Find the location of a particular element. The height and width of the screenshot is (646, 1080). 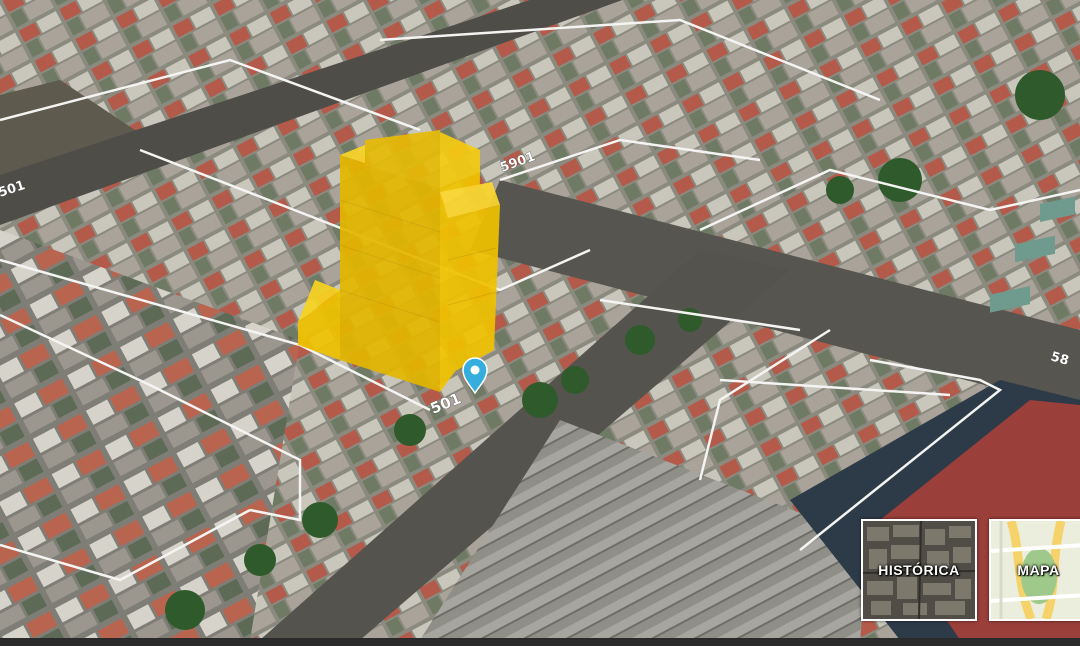

bottom-bar is located at coordinates (540, 642).